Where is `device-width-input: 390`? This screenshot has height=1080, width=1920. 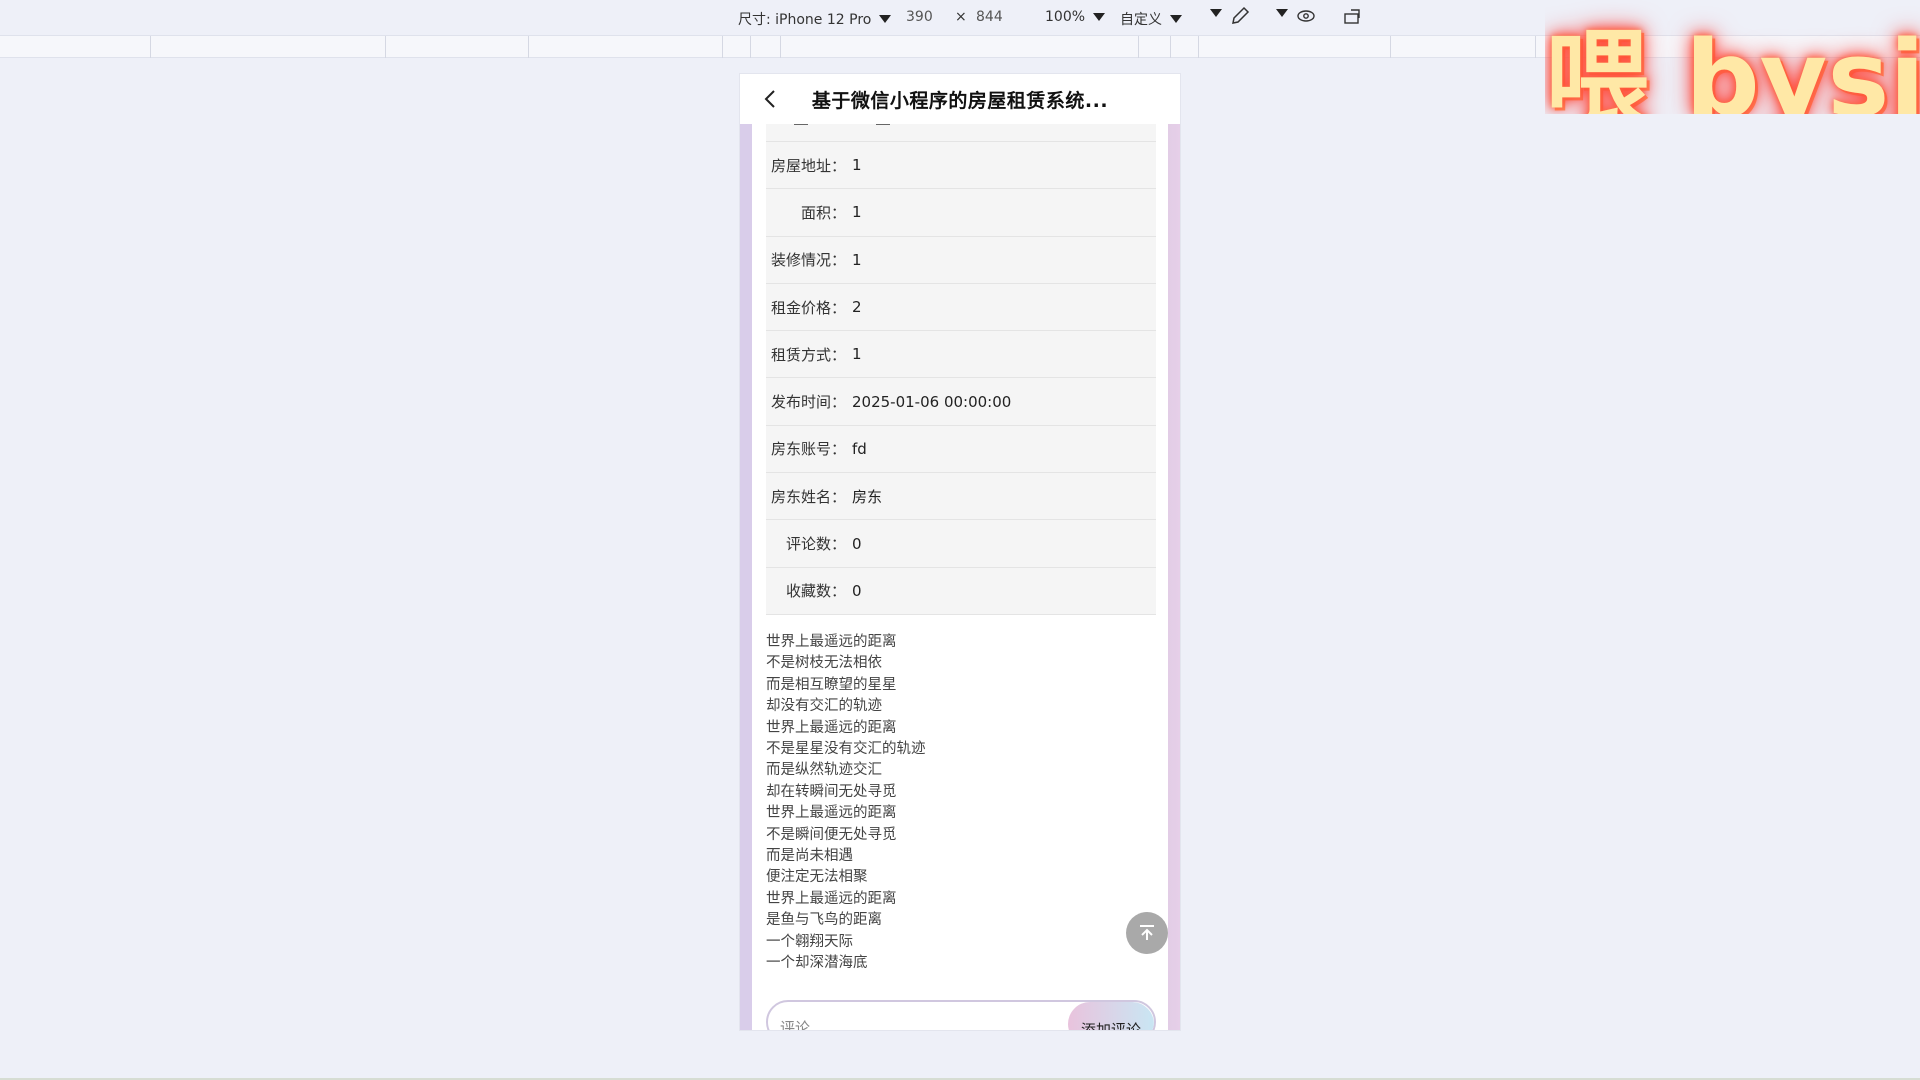
device-width-input: 390 is located at coordinates (919, 17).